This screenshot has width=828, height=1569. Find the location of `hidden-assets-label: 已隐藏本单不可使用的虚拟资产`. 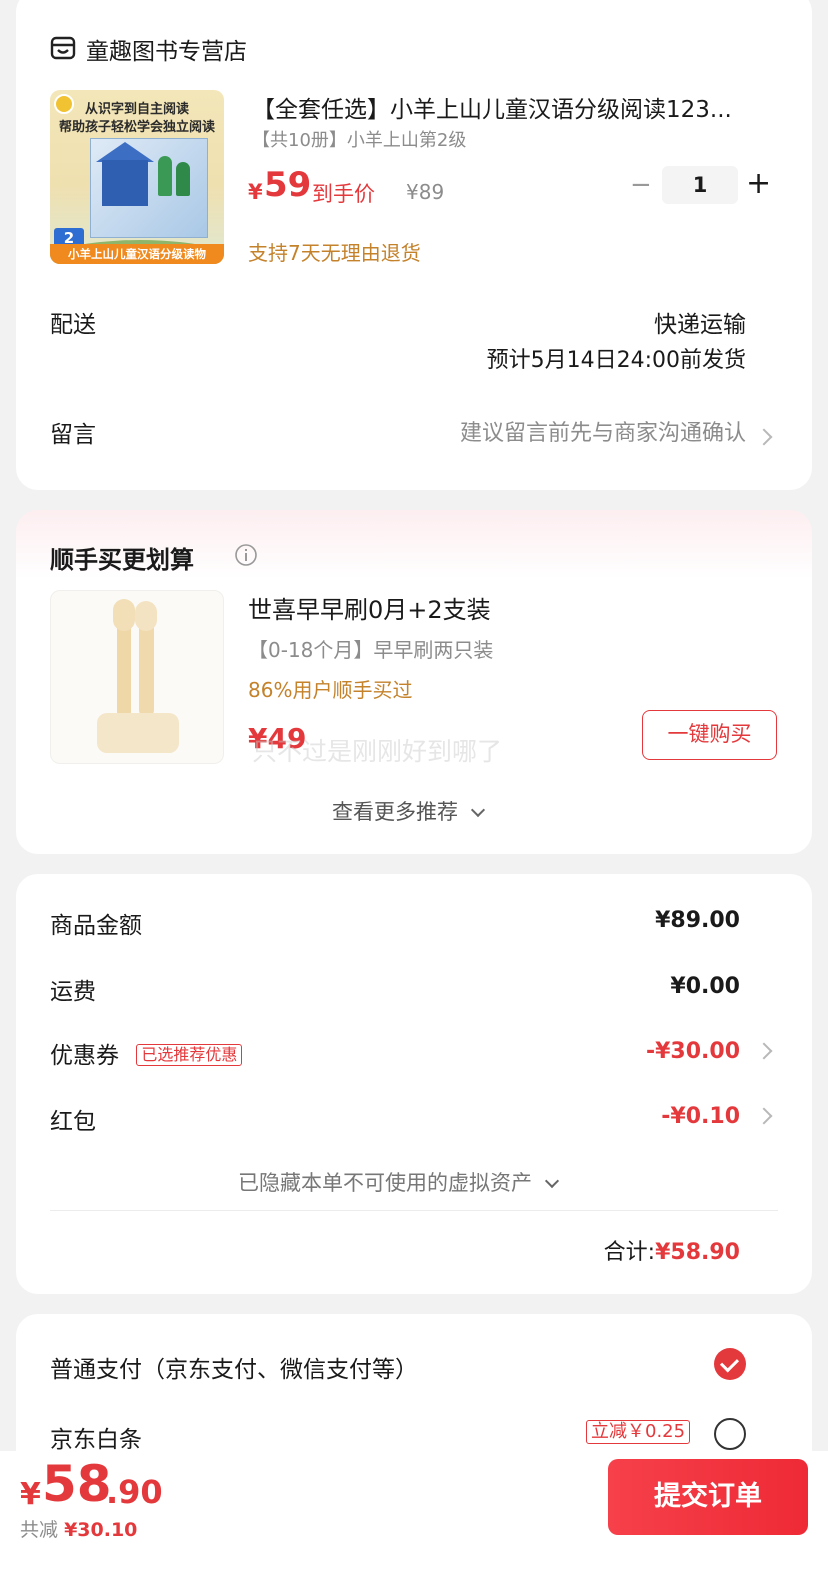

hidden-assets-label: 已隐藏本单不可使用的虚拟资产 is located at coordinates (385, 1183).